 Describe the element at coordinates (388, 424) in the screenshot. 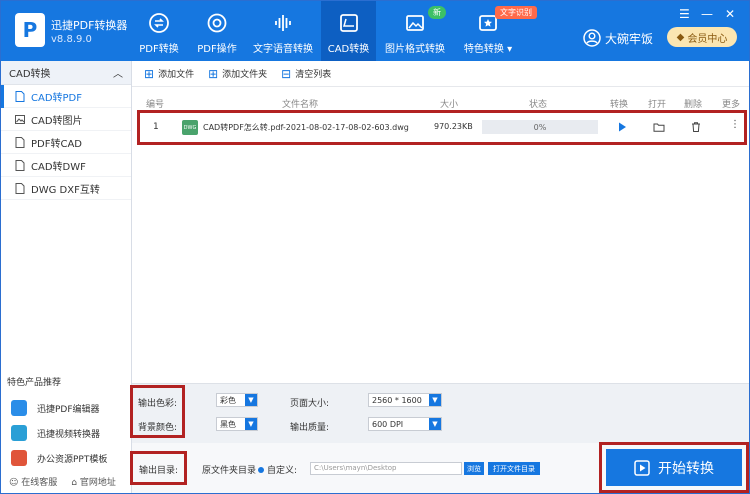

I see `quality-value: 600 DPI` at that location.